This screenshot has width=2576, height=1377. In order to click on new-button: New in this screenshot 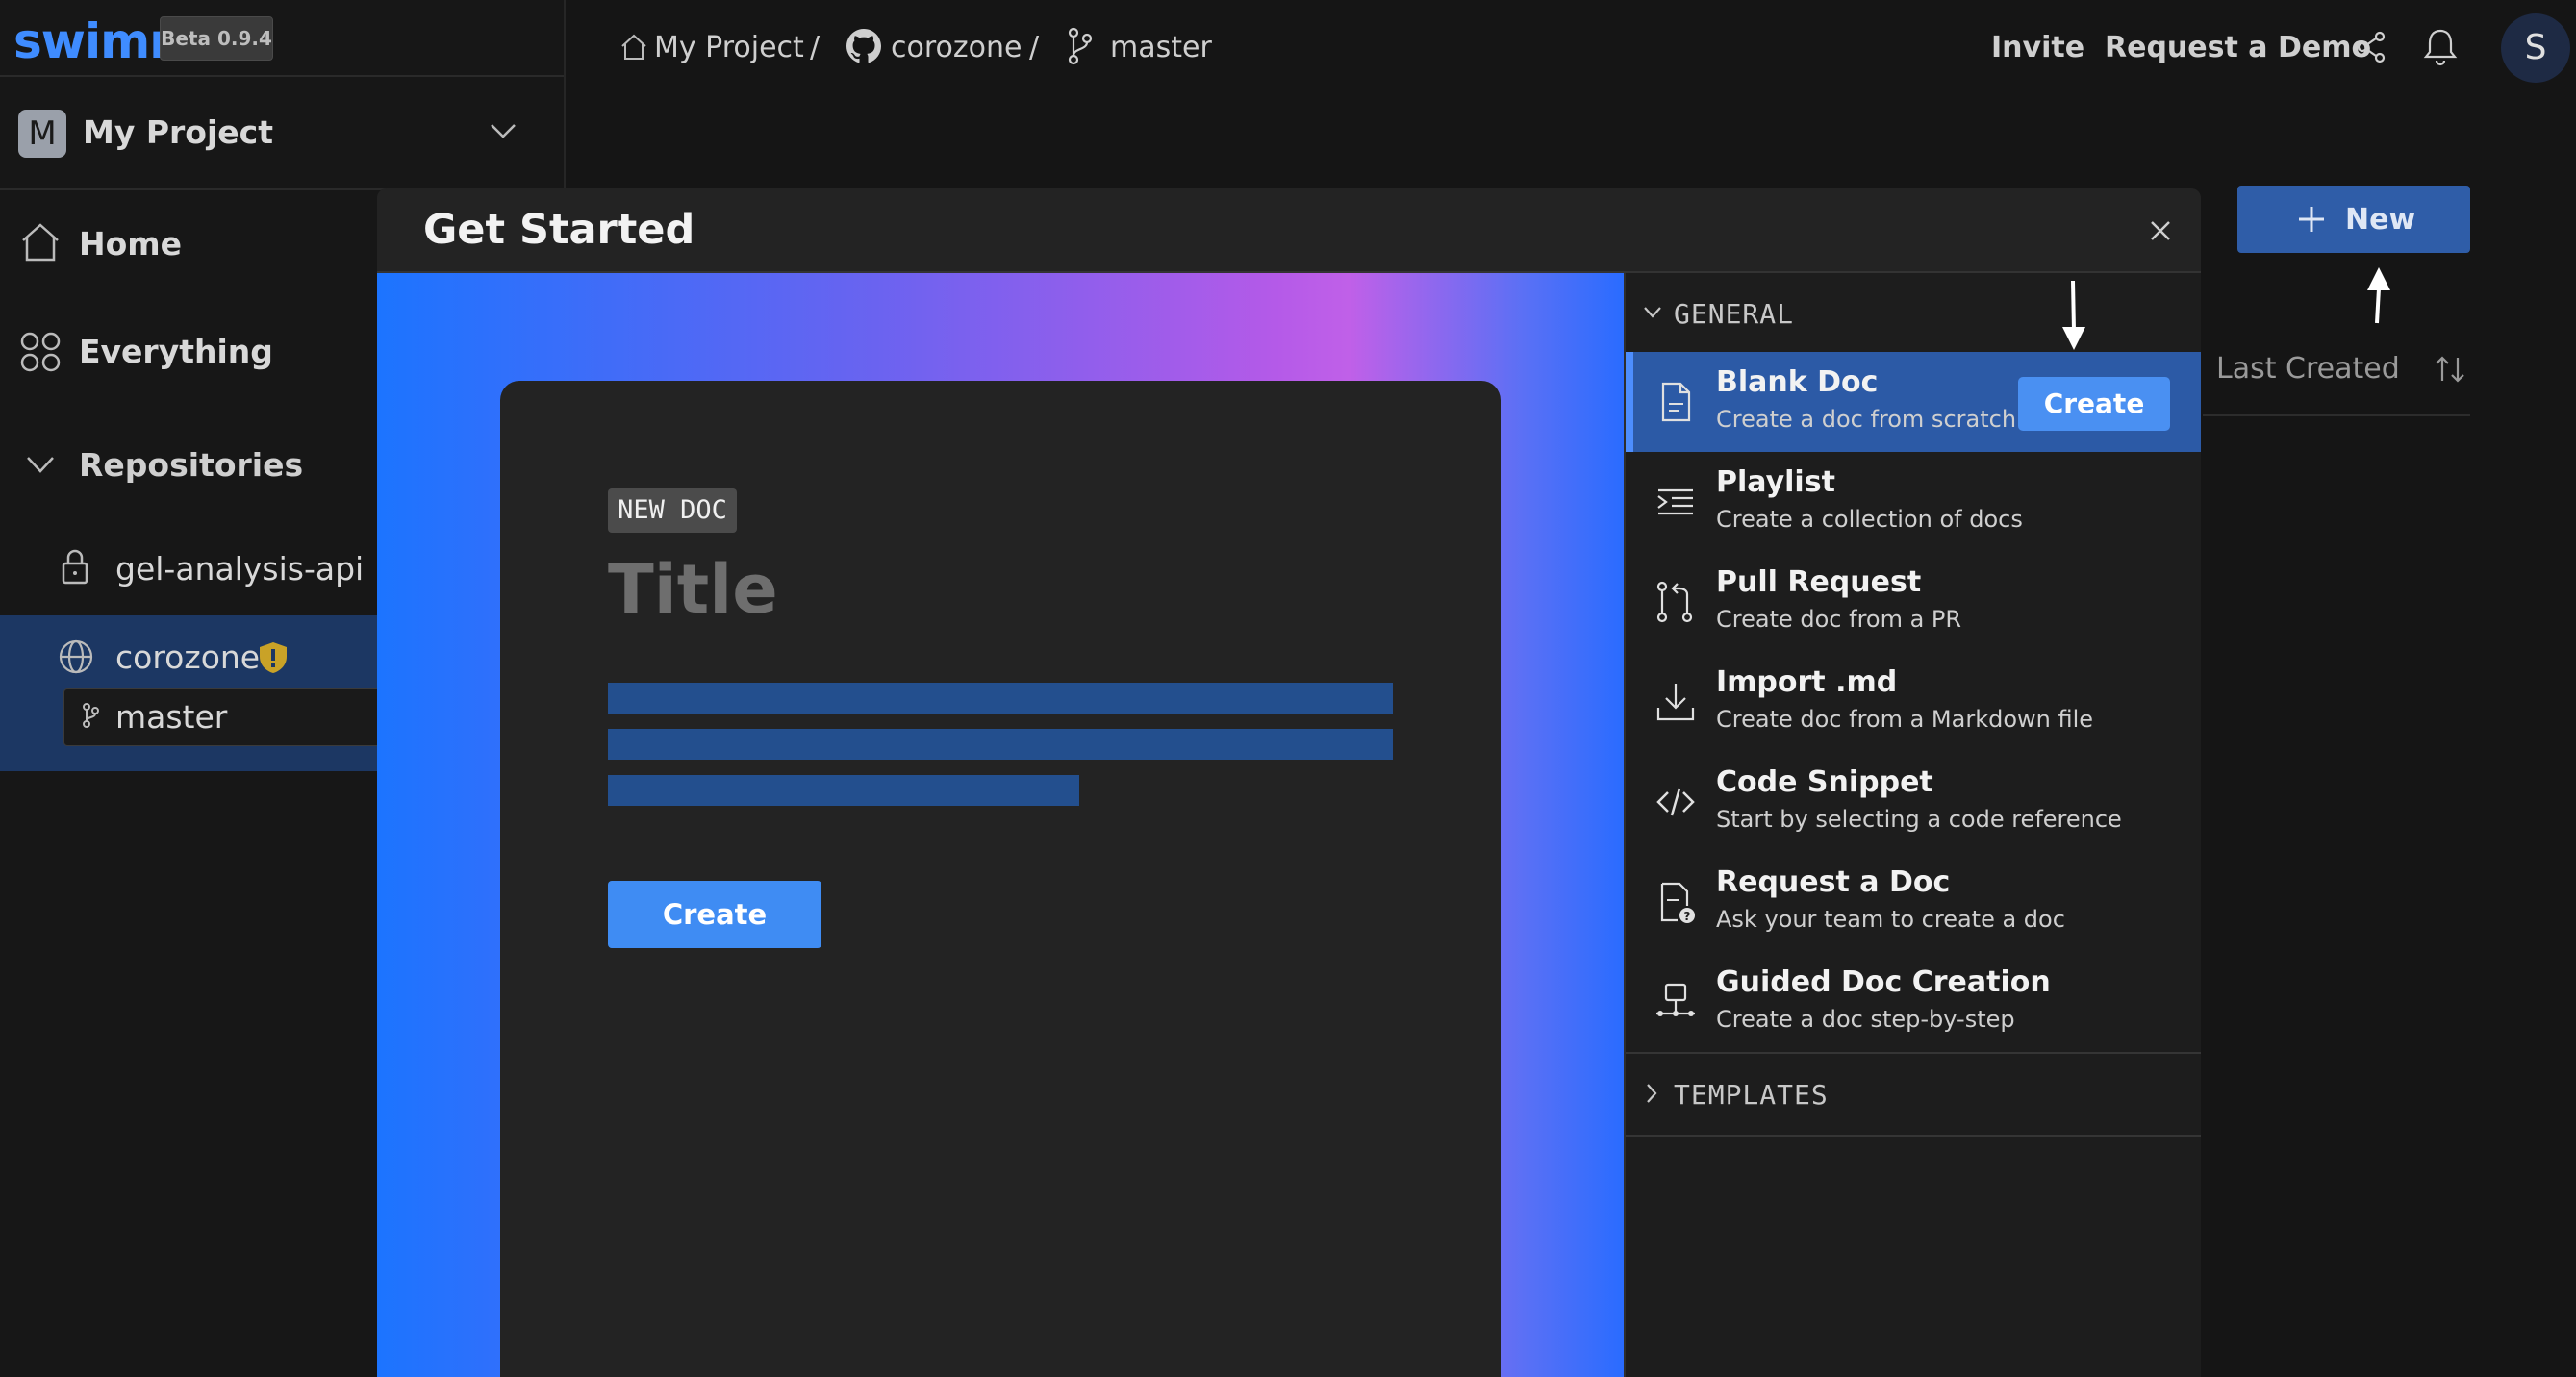, I will do `click(2354, 219)`.